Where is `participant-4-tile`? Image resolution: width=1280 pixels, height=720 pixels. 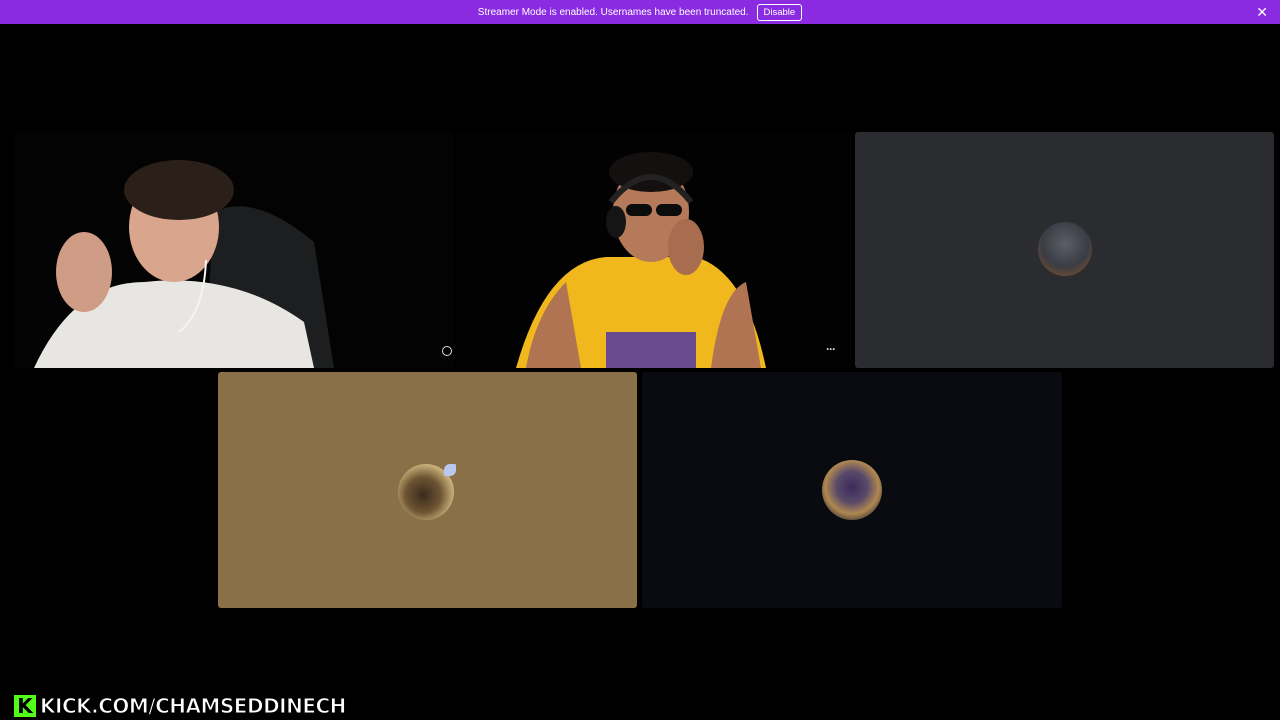
participant-4-tile is located at coordinates (427, 490).